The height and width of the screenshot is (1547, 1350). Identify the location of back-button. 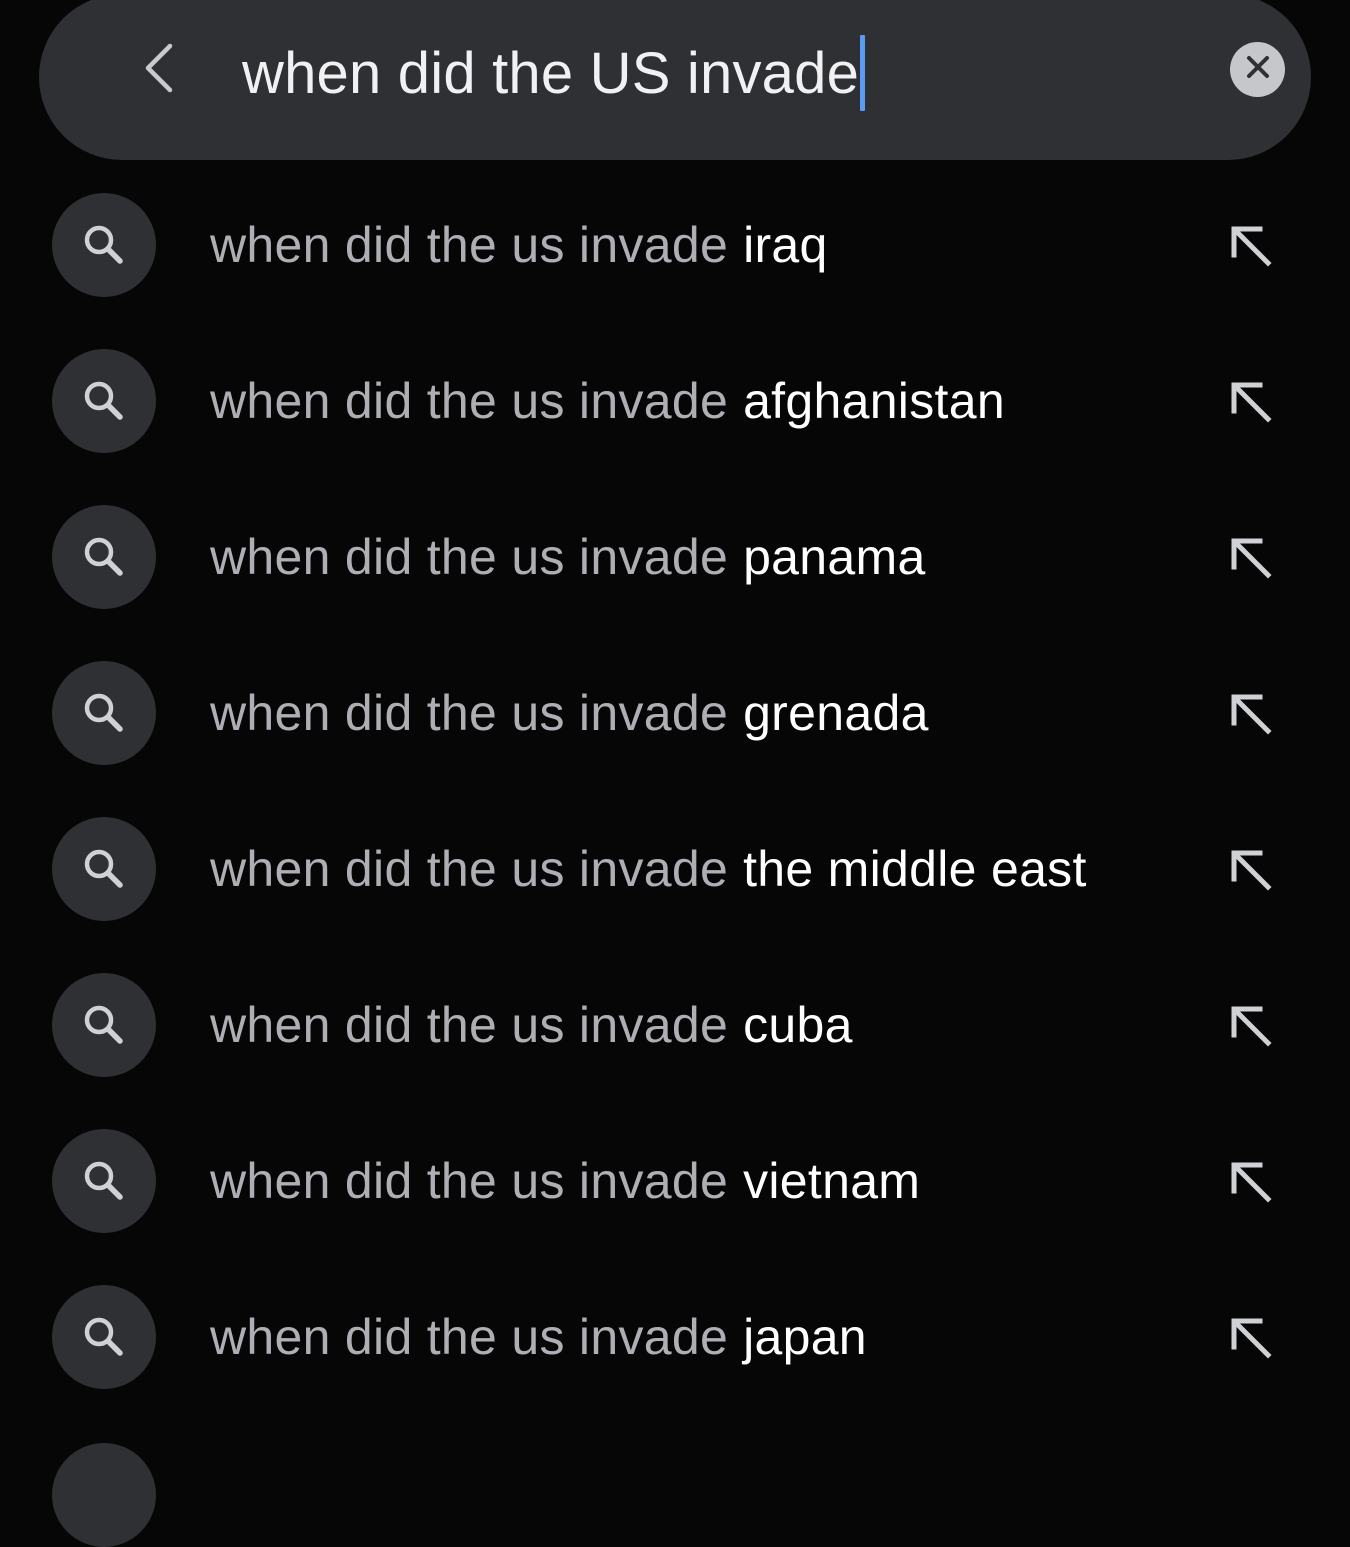
(159, 70).